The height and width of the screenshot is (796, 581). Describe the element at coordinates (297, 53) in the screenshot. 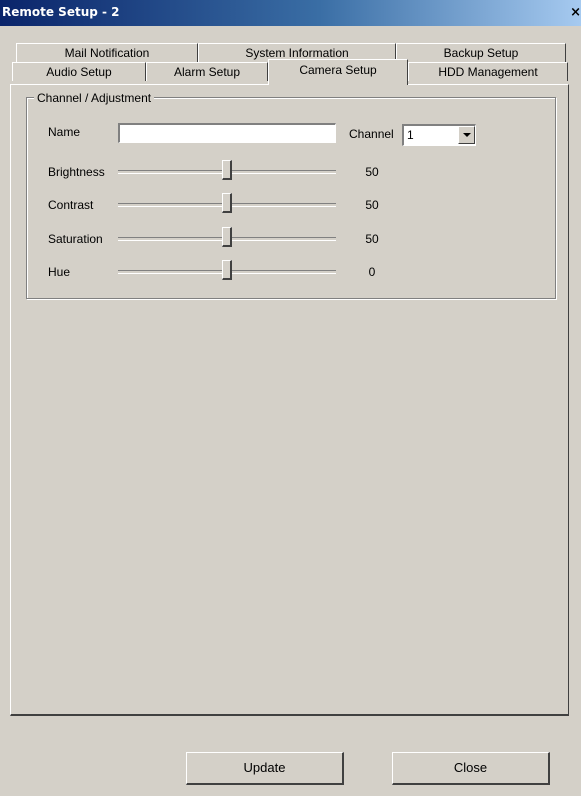

I see `tab-label: System Information` at that location.